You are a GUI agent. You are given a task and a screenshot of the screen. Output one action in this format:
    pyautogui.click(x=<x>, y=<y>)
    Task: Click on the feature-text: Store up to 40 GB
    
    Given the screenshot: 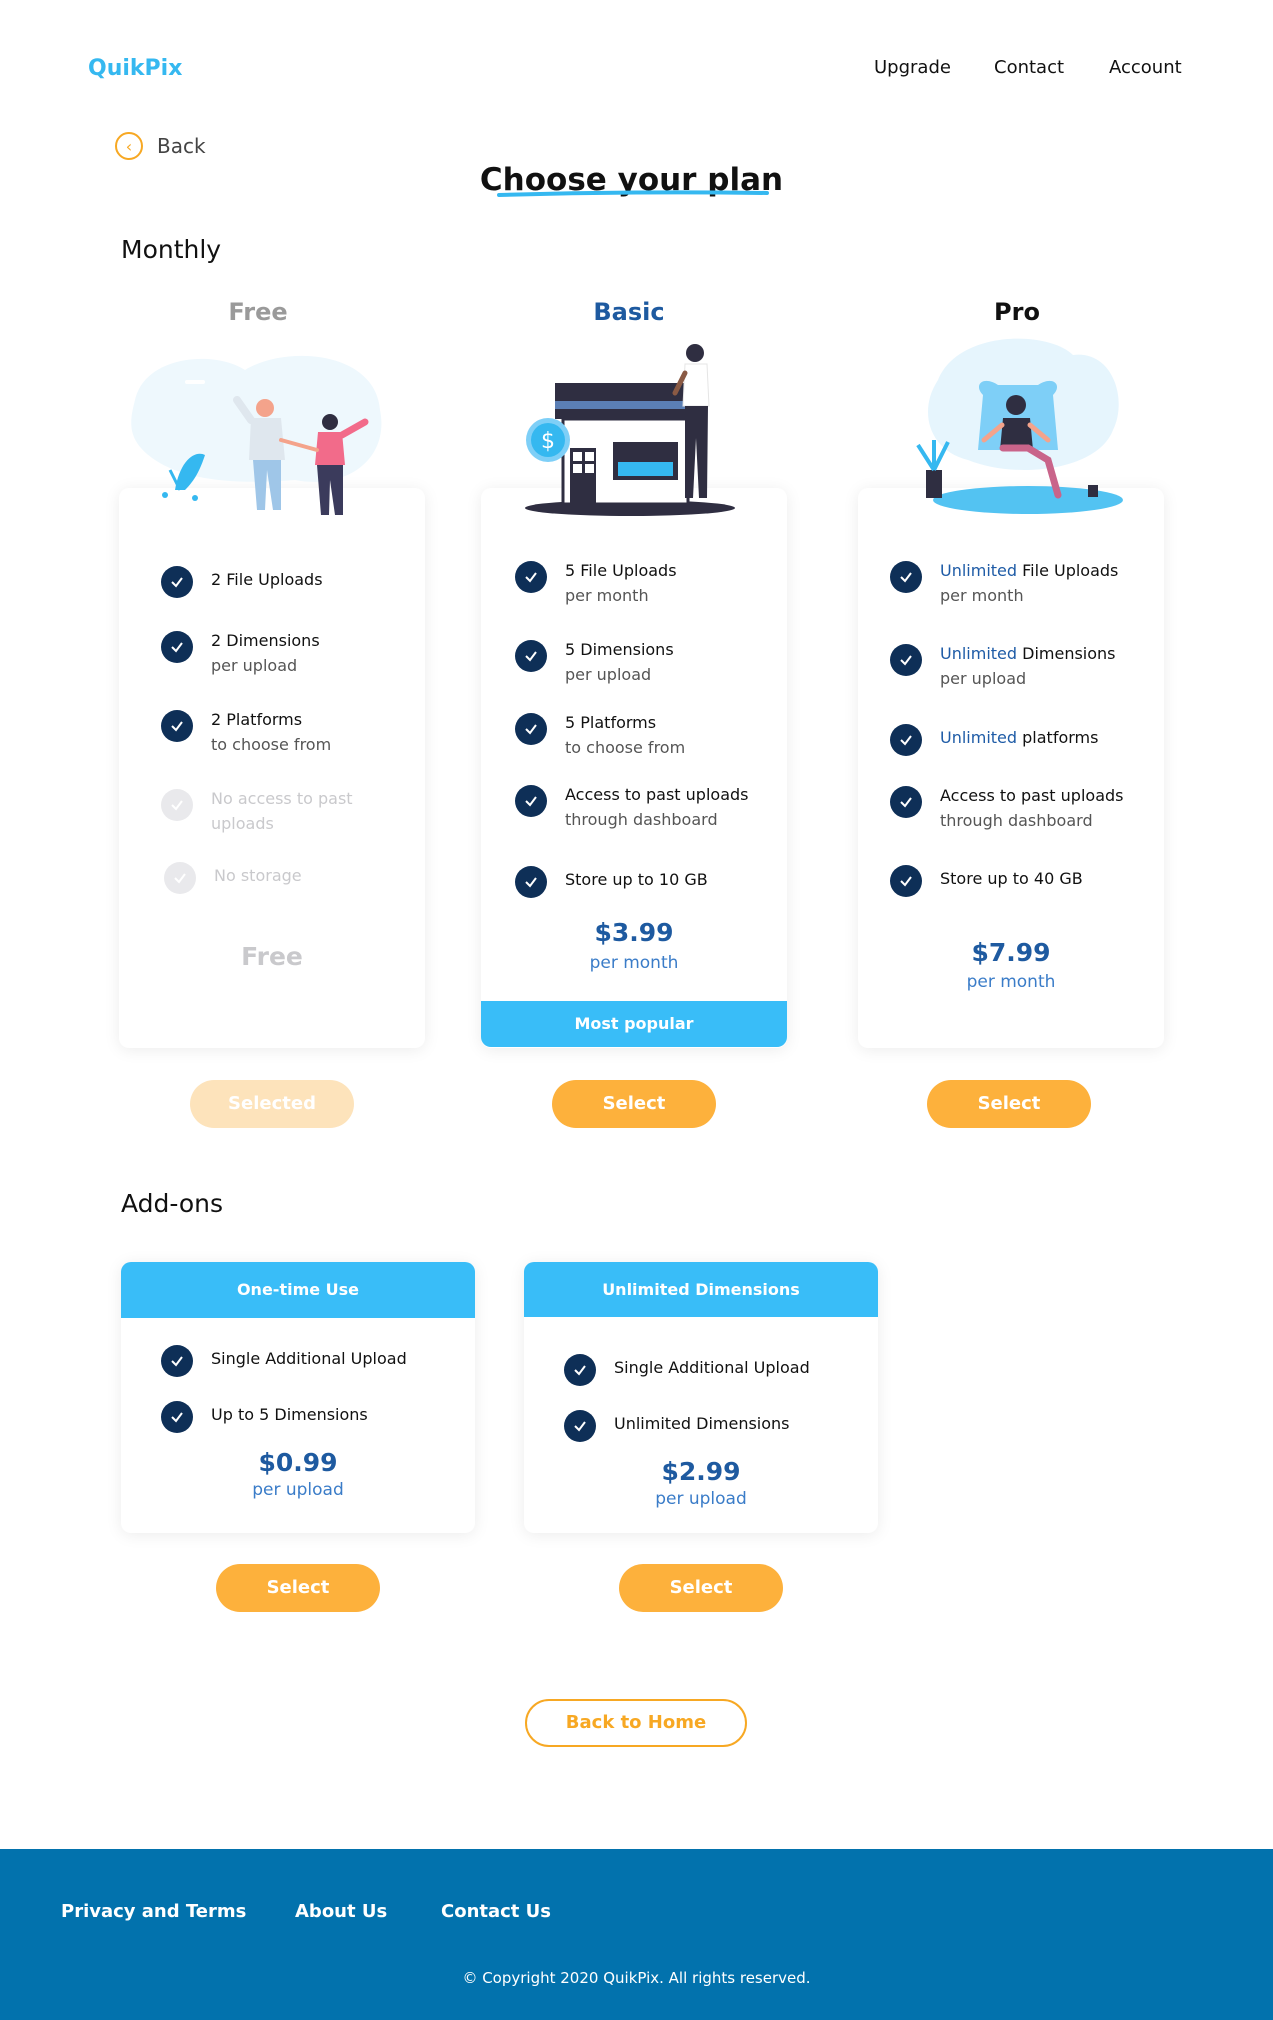 What is the action you would take?
    pyautogui.click(x=1011, y=878)
    